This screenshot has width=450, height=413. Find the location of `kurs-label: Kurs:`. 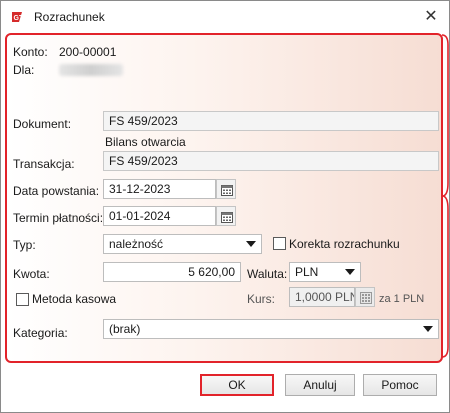

kurs-label: Kurs: is located at coordinates (261, 299).